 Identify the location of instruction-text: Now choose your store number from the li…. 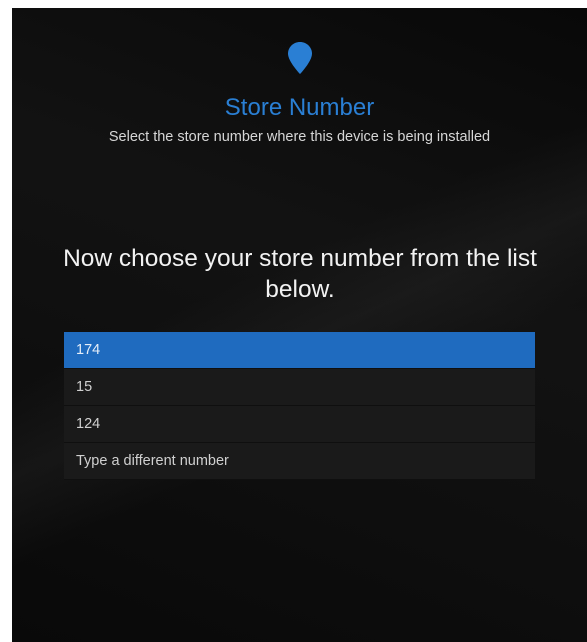
(300, 274).